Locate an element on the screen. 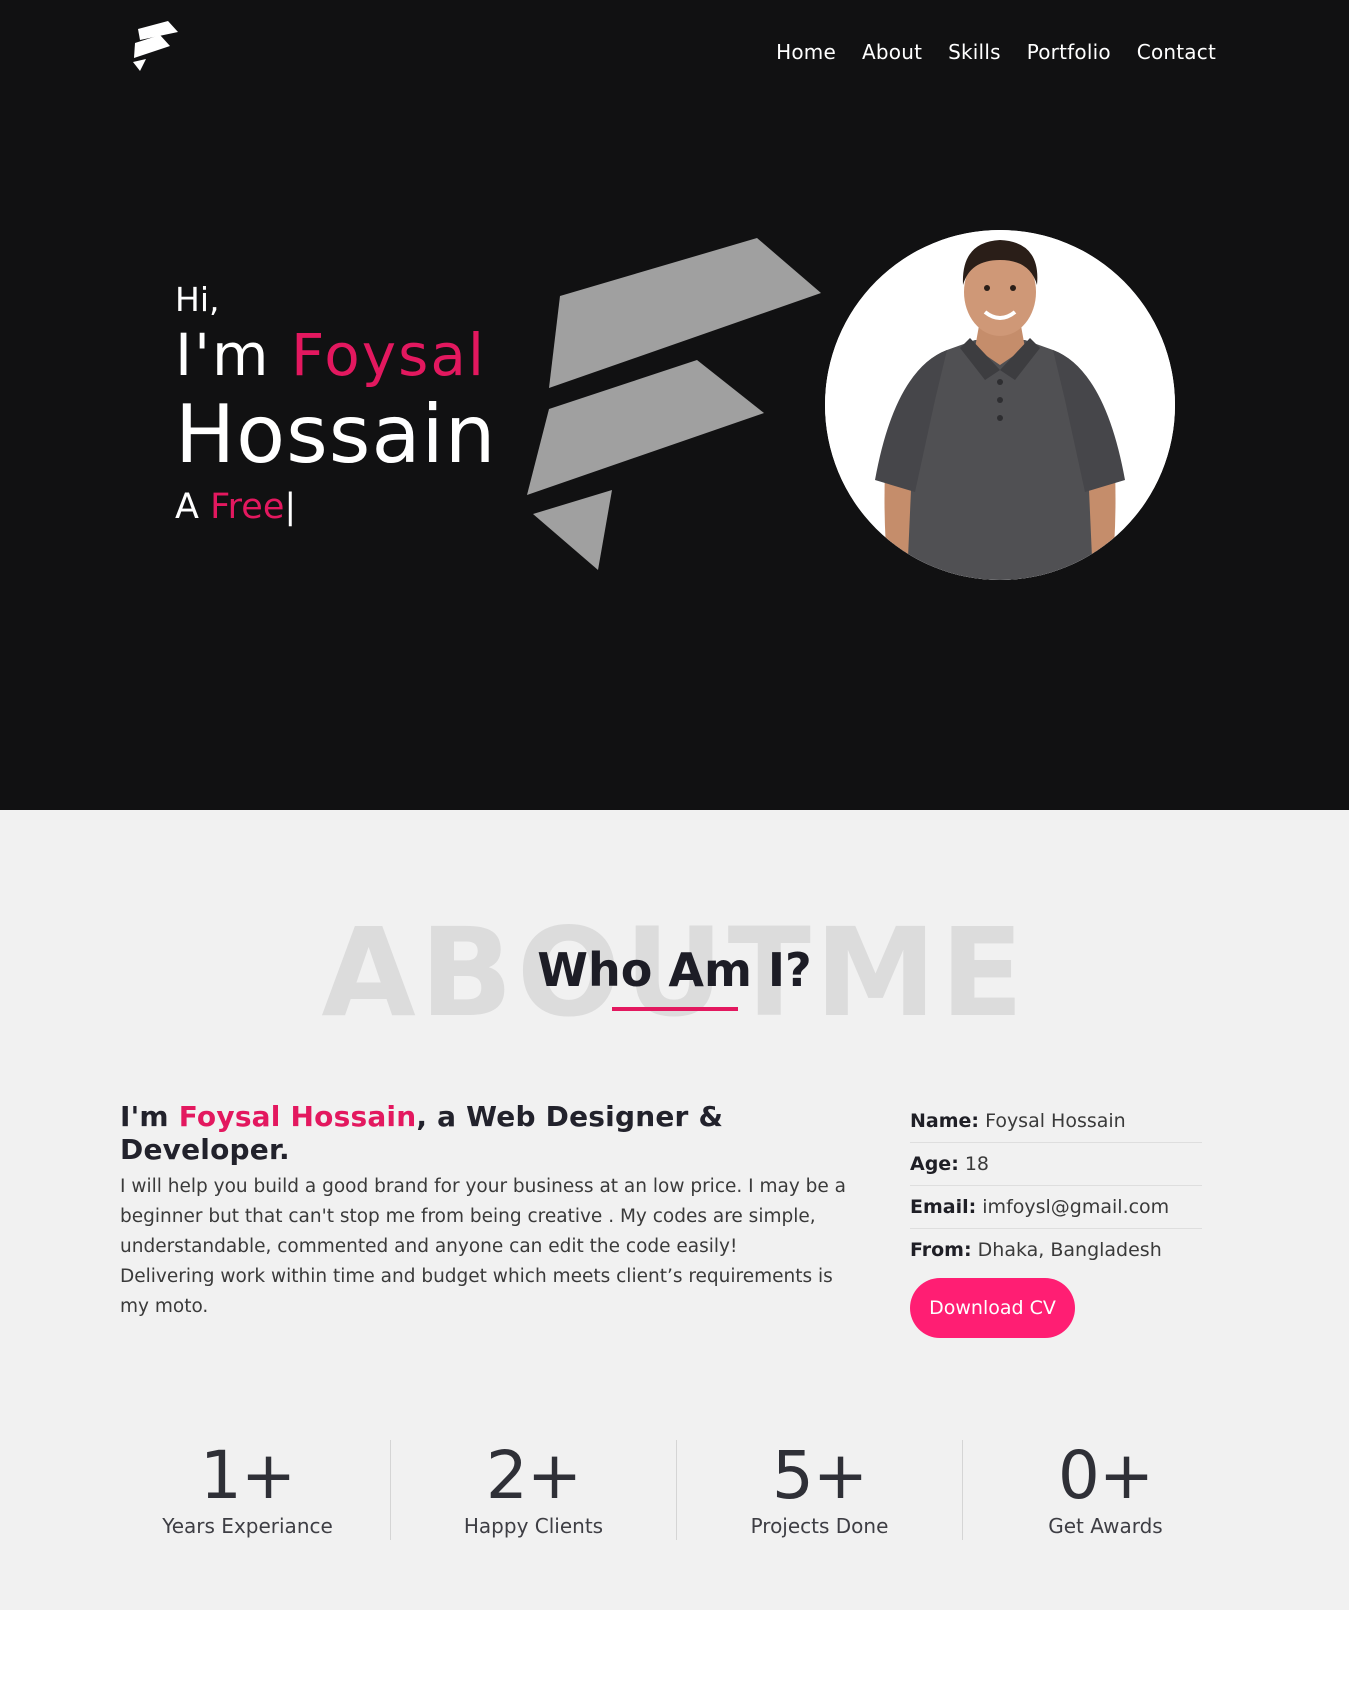 This screenshot has width=1349, height=1700. profile-photo is located at coordinates (1000, 405).